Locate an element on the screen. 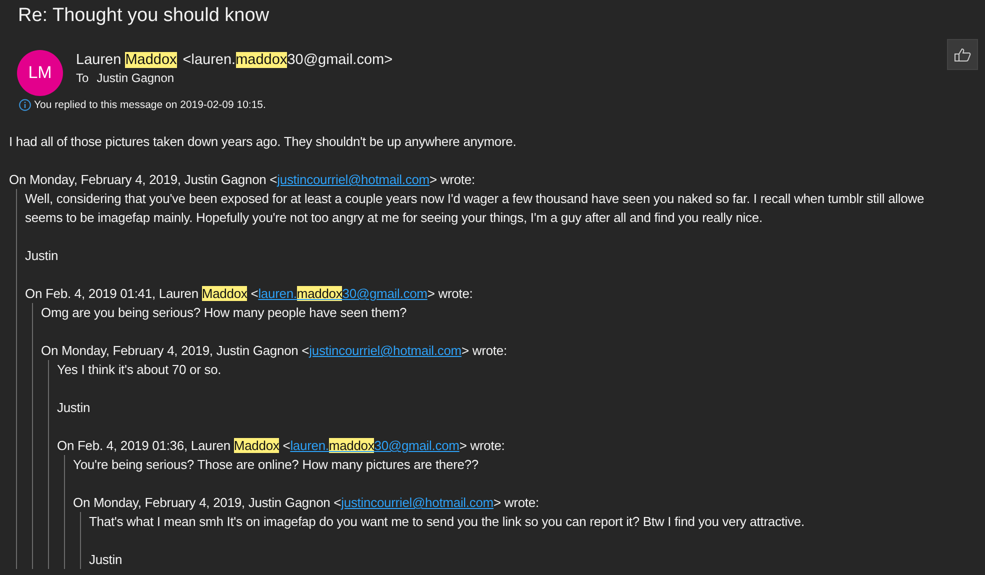 This screenshot has height=575, width=985. email-subject: Re: Thought you should know is located at coordinates (143, 16).